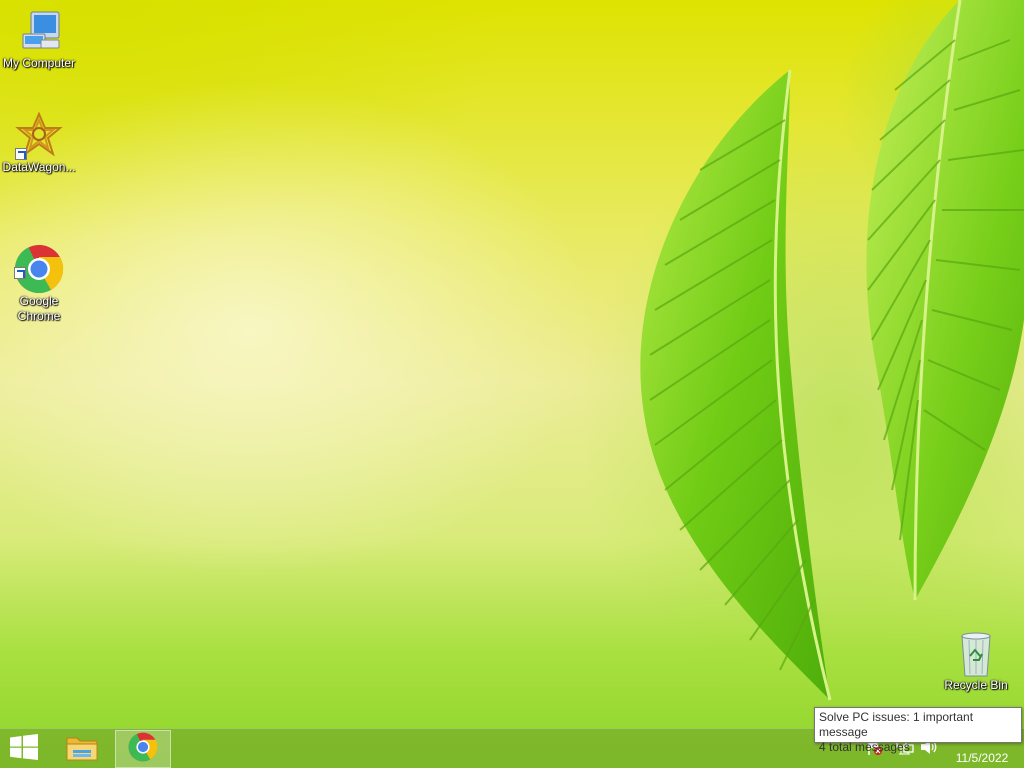  I want to click on start-button, so click(24, 749).